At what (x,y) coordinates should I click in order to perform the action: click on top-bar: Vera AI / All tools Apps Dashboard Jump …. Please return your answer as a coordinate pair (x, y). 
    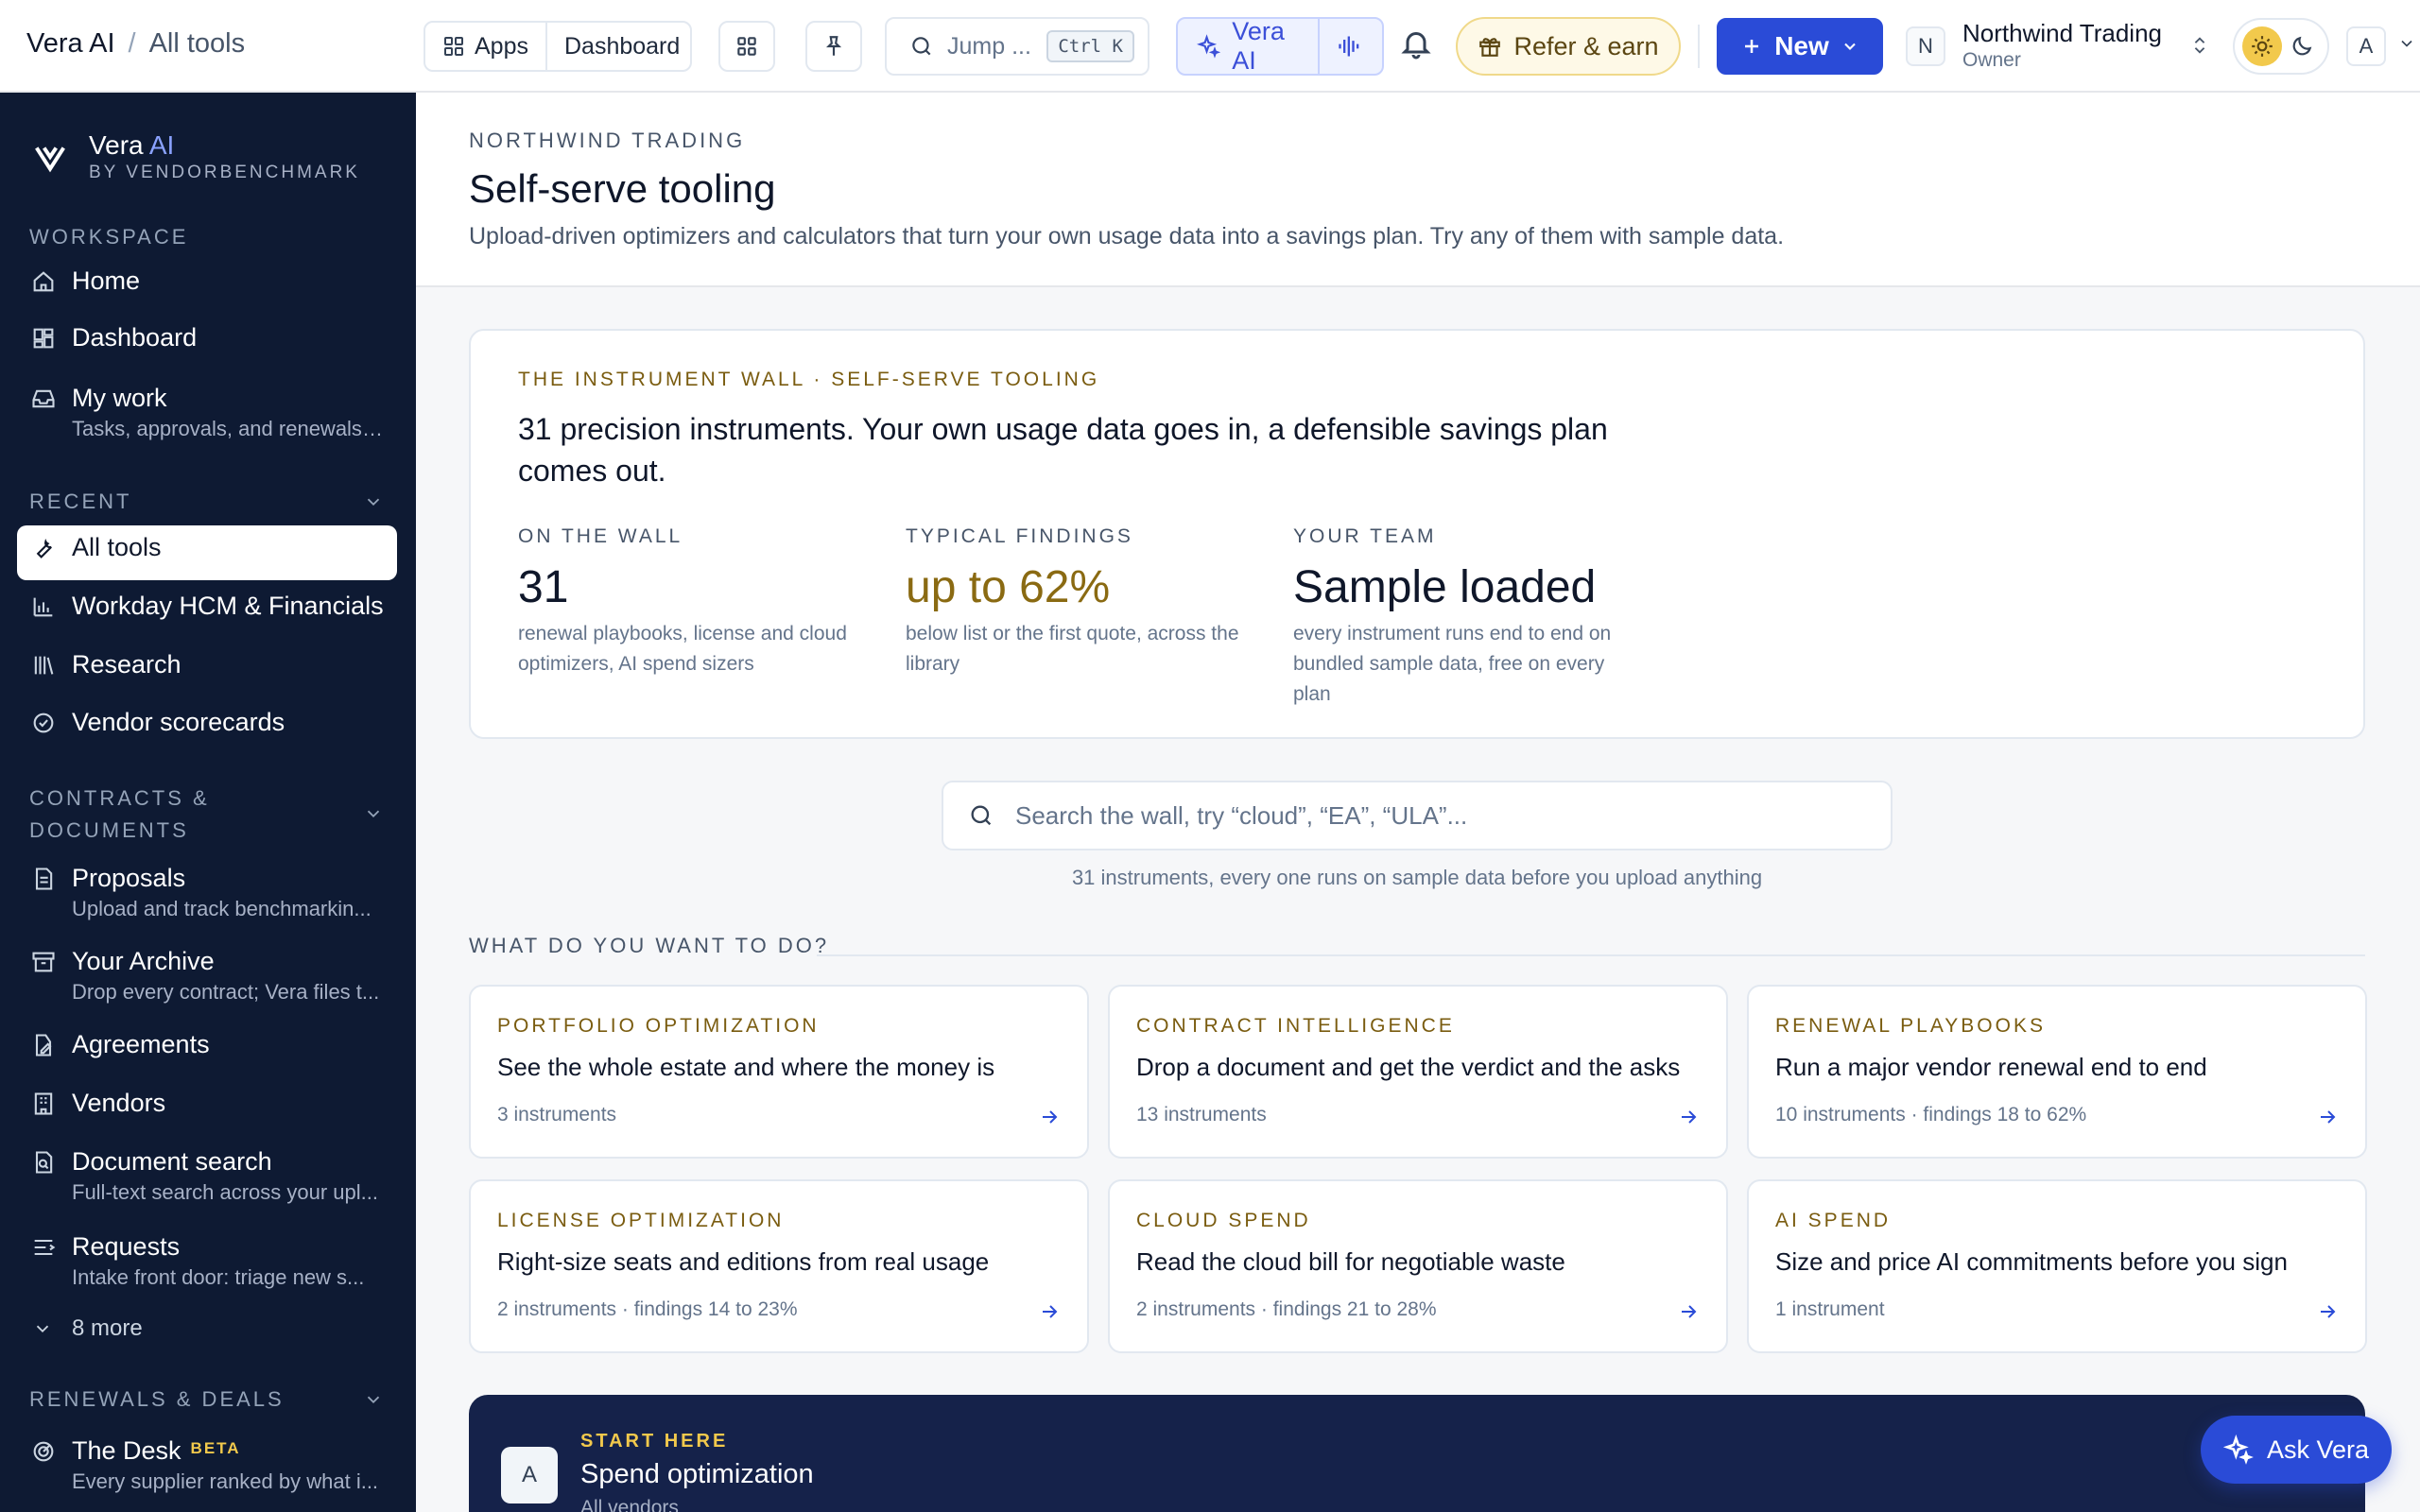
    Looking at the image, I should click on (1210, 46).